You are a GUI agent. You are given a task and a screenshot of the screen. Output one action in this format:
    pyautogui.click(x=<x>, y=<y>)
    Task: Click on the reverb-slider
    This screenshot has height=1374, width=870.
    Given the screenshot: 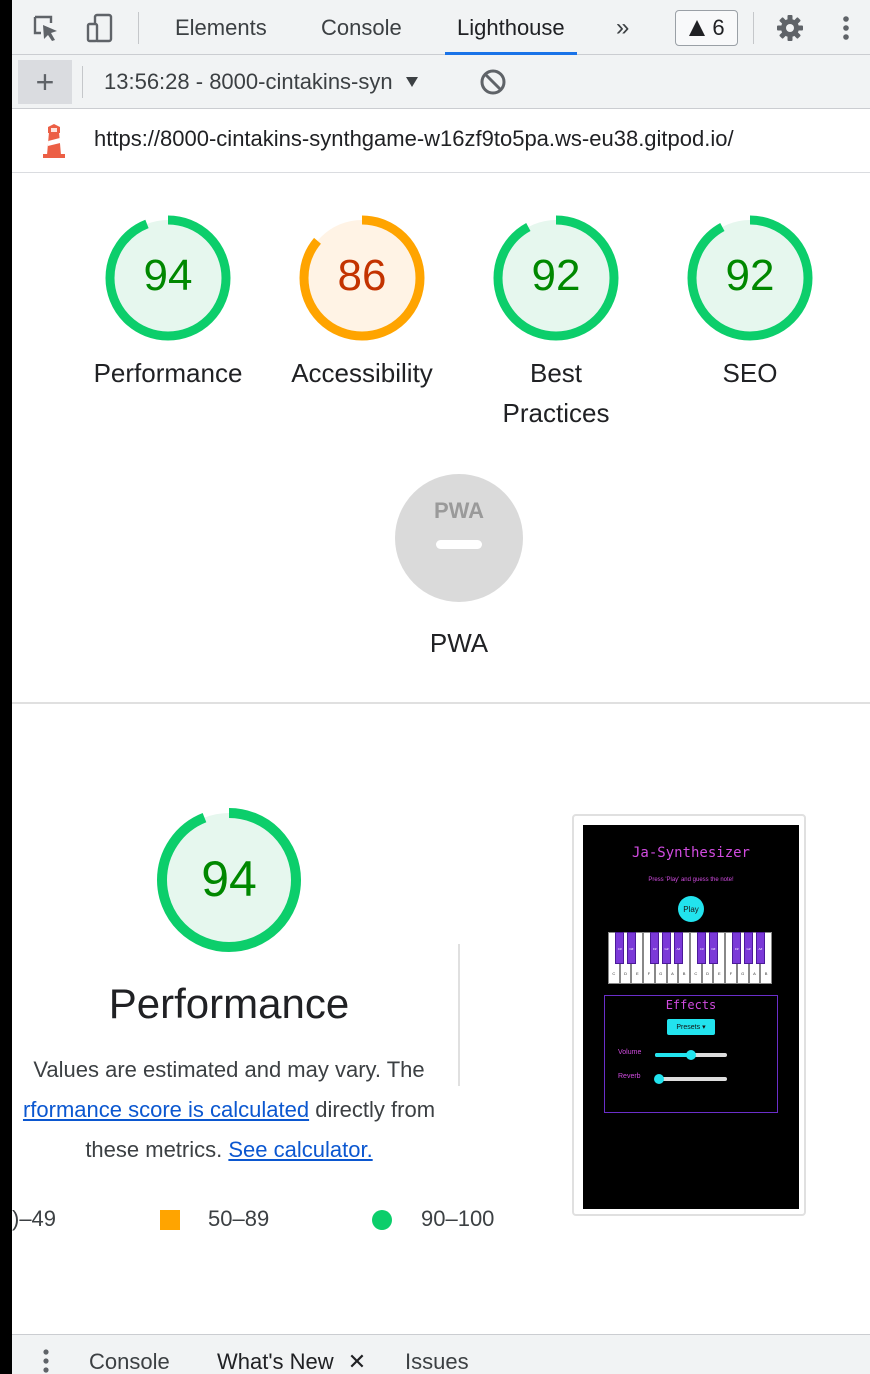 What is the action you would take?
    pyautogui.click(x=690, y=1079)
    